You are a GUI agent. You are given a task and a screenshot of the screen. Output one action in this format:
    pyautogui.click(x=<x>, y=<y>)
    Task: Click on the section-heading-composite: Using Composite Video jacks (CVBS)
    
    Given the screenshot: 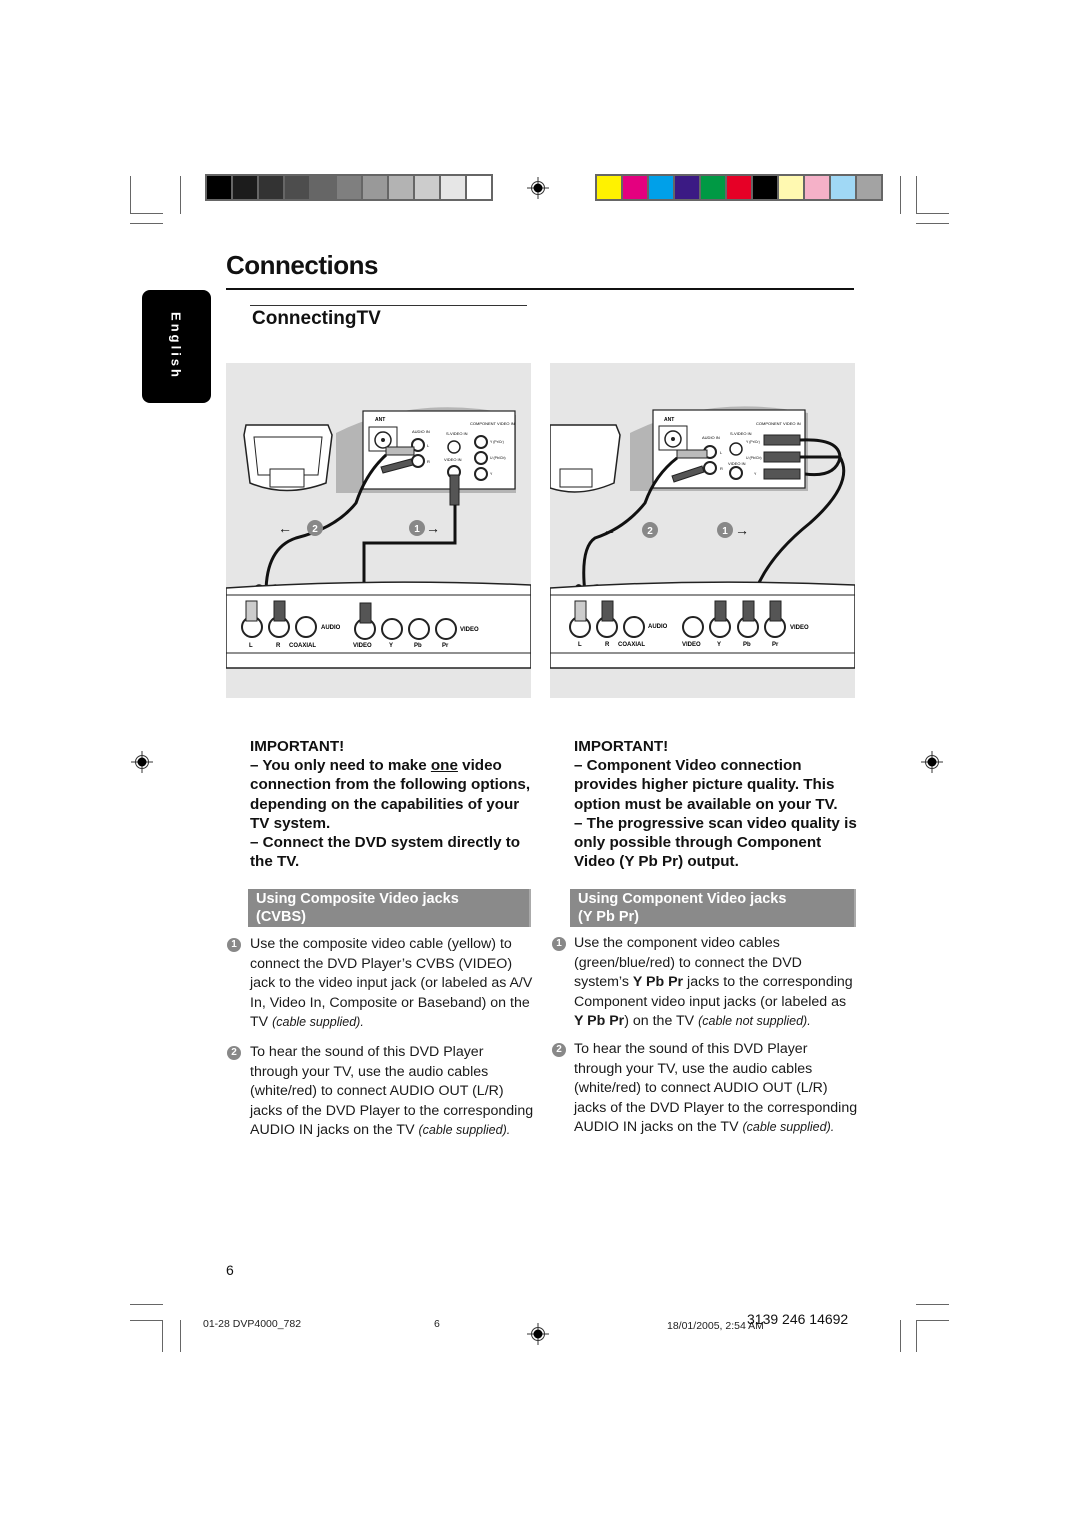 What is the action you would take?
    pyautogui.click(x=389, y=908)
    